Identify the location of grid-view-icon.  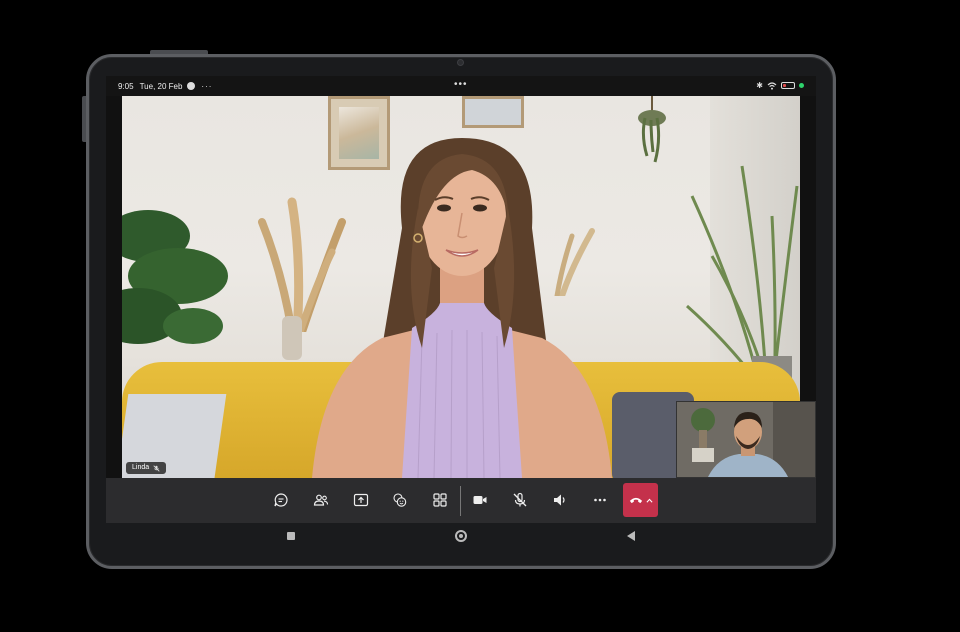
(440, 500).